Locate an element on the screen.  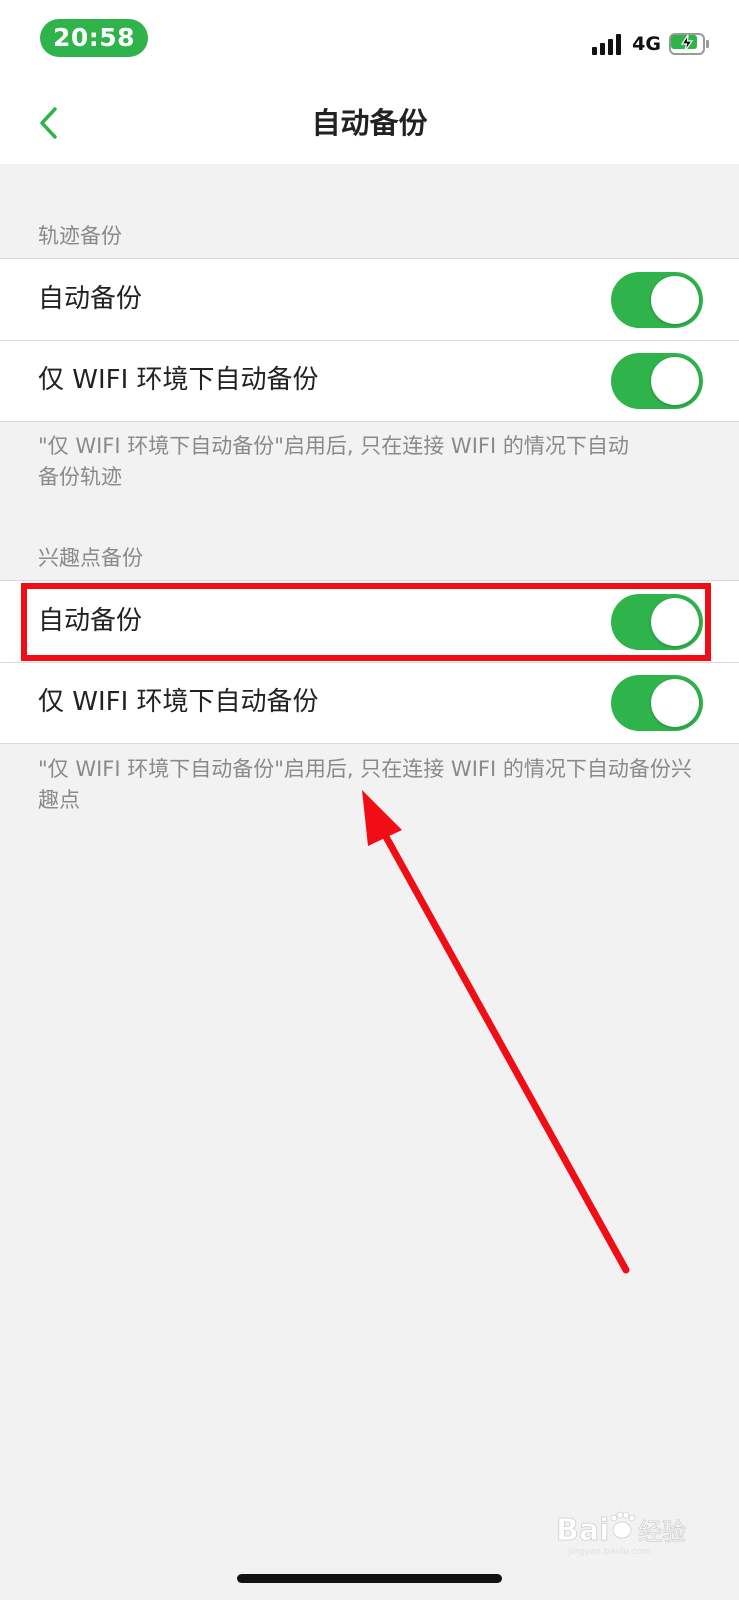
status-icons: 4G is located at coordinates (650, 44).